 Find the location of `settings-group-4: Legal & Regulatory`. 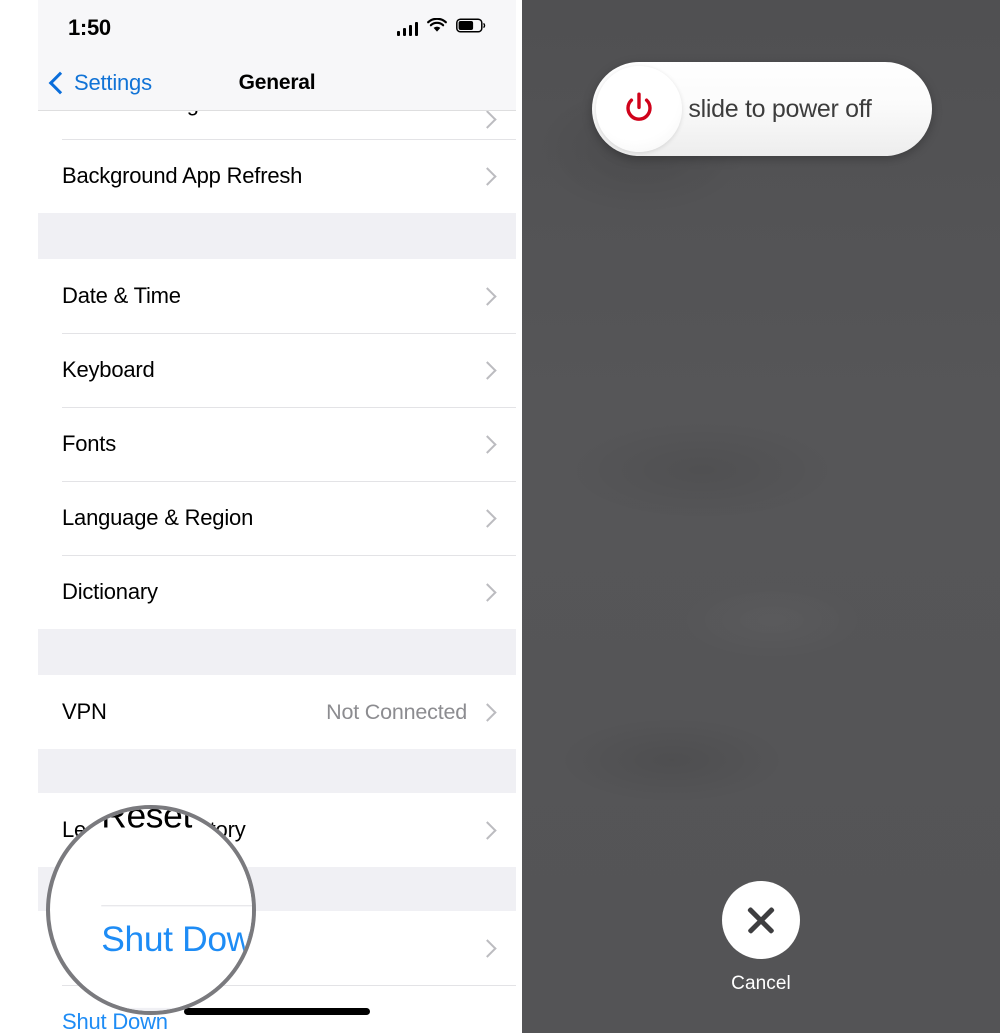

settings-group-4: Legal & Regulatory is located at coordinates (277, 830).